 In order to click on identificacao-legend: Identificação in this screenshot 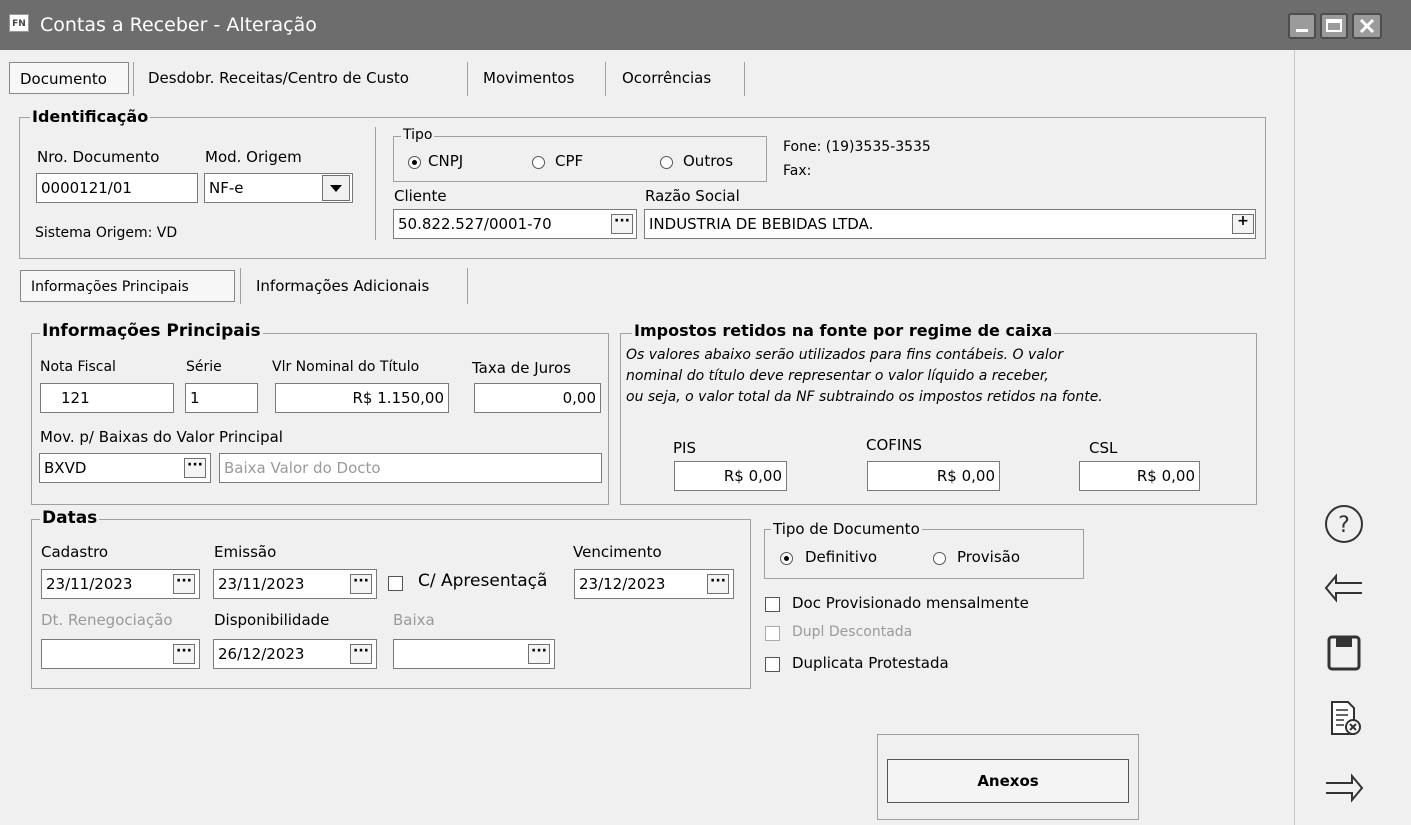, I will do `click(90, 116)`.